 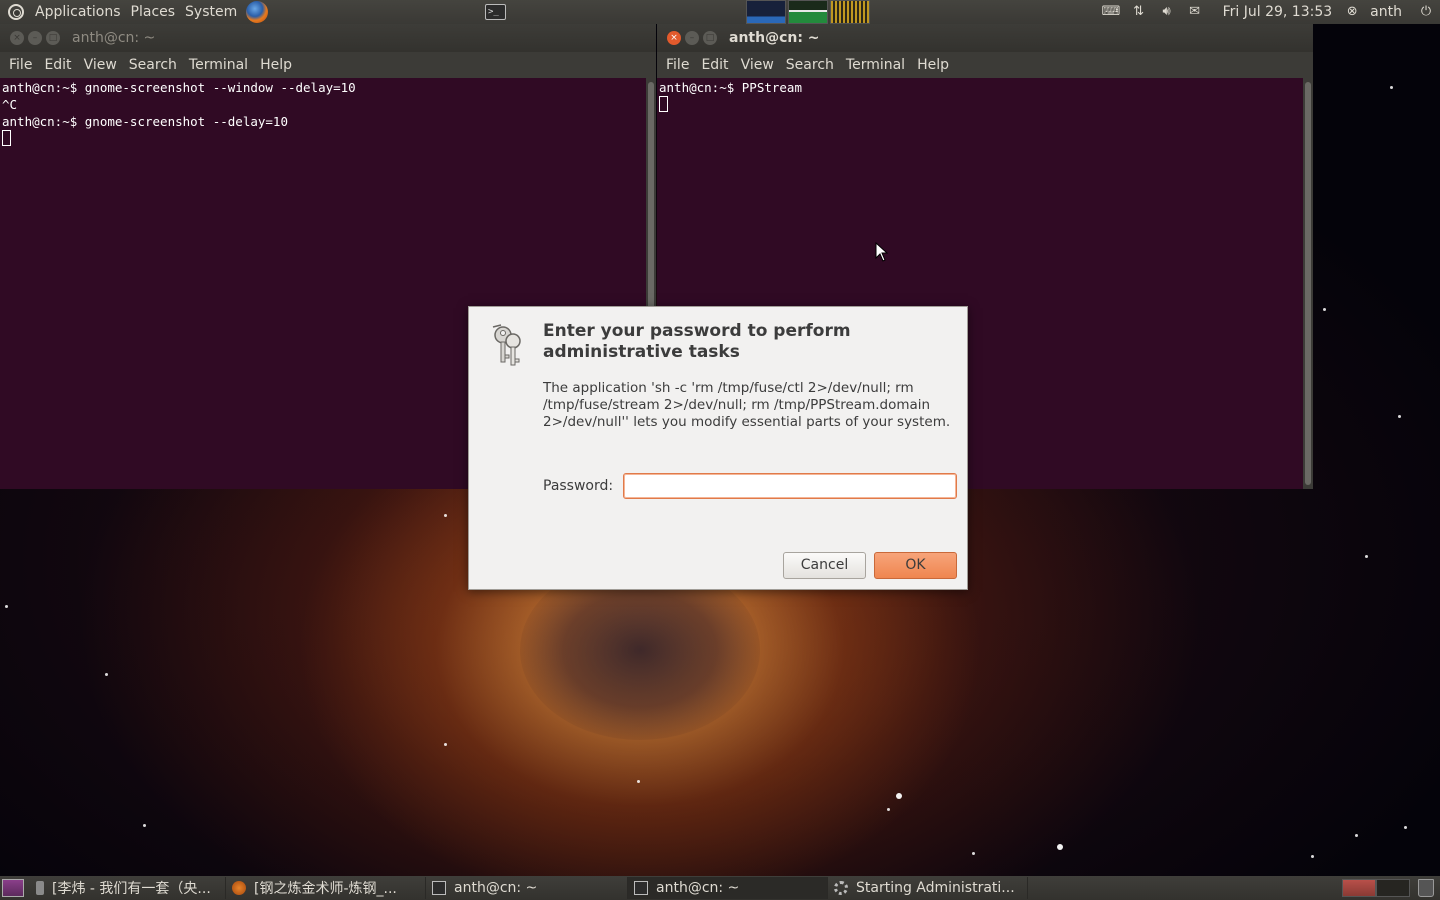 I want to click on clock: Fri Jul 29, 13:53, so click(x=1278, y=12).